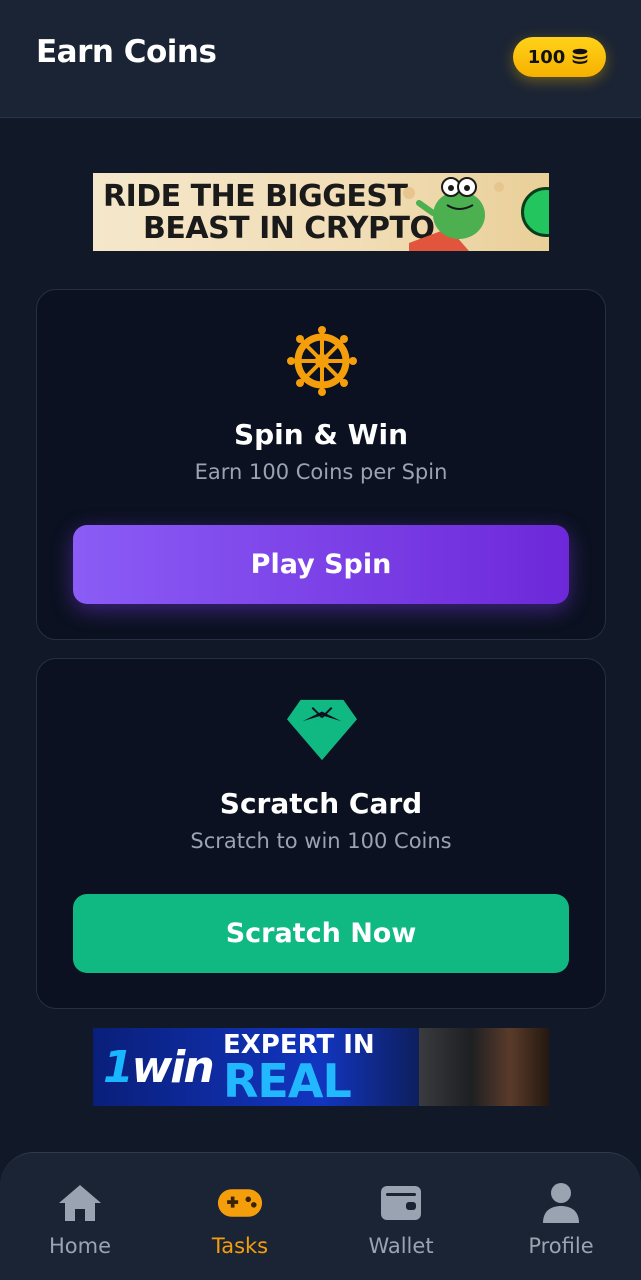 The width and height of the screenshot is (641, 1280). Describe the element at coordinates (321, 564) in the screenshot. I see `play-spin-button: Play Spin` at that location.